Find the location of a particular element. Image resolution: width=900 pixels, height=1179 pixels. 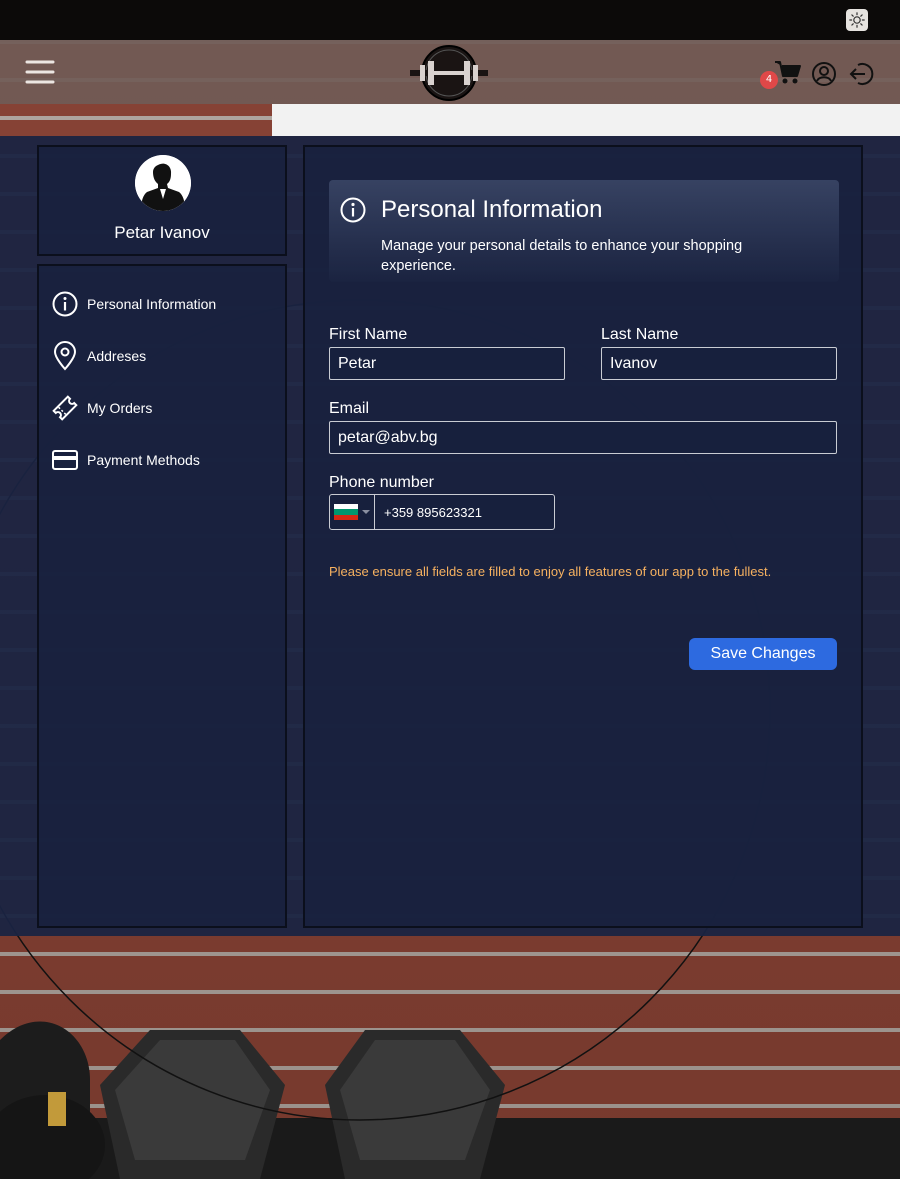

last-name-field is located at coordinates (719, 363).